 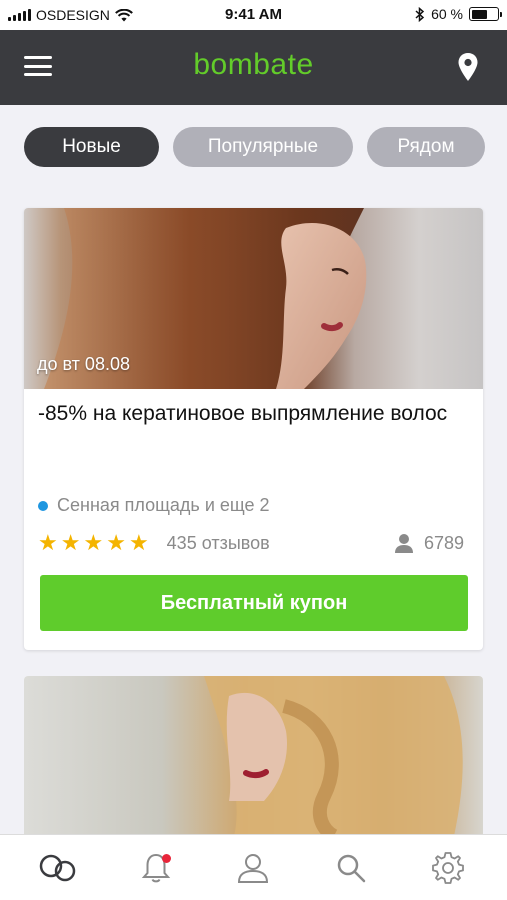 I want to click on tab-popular: Популярные, so click(x=263, y=147).